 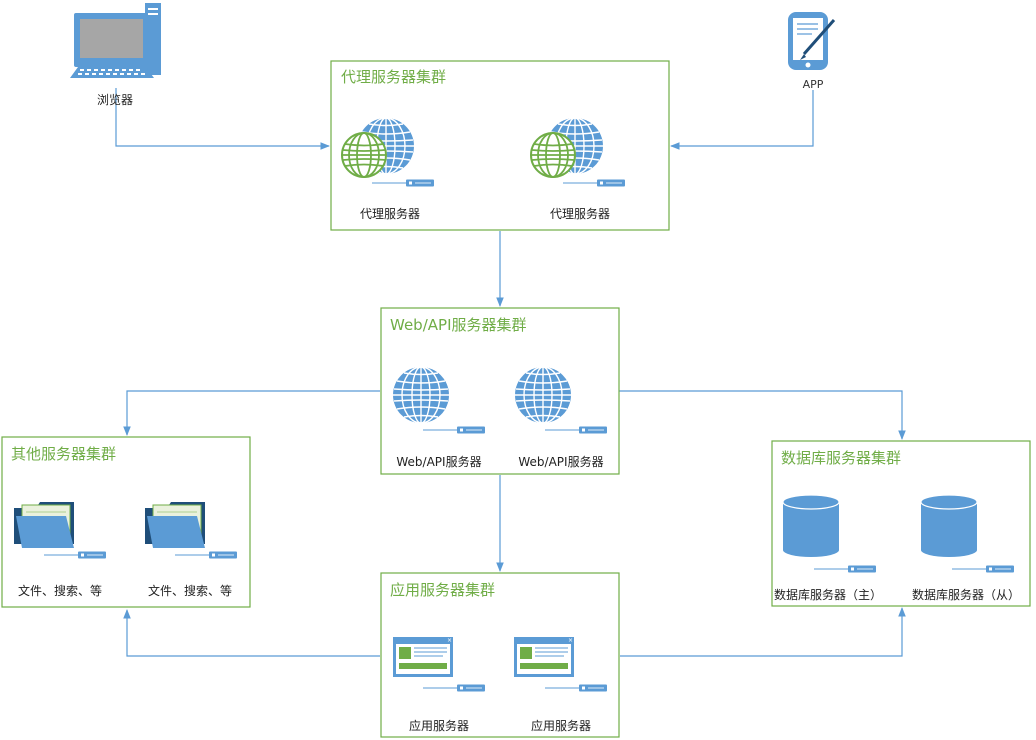 I want to click on database-server-label: 数据库服务器（主）, so click(x=828, y=594).